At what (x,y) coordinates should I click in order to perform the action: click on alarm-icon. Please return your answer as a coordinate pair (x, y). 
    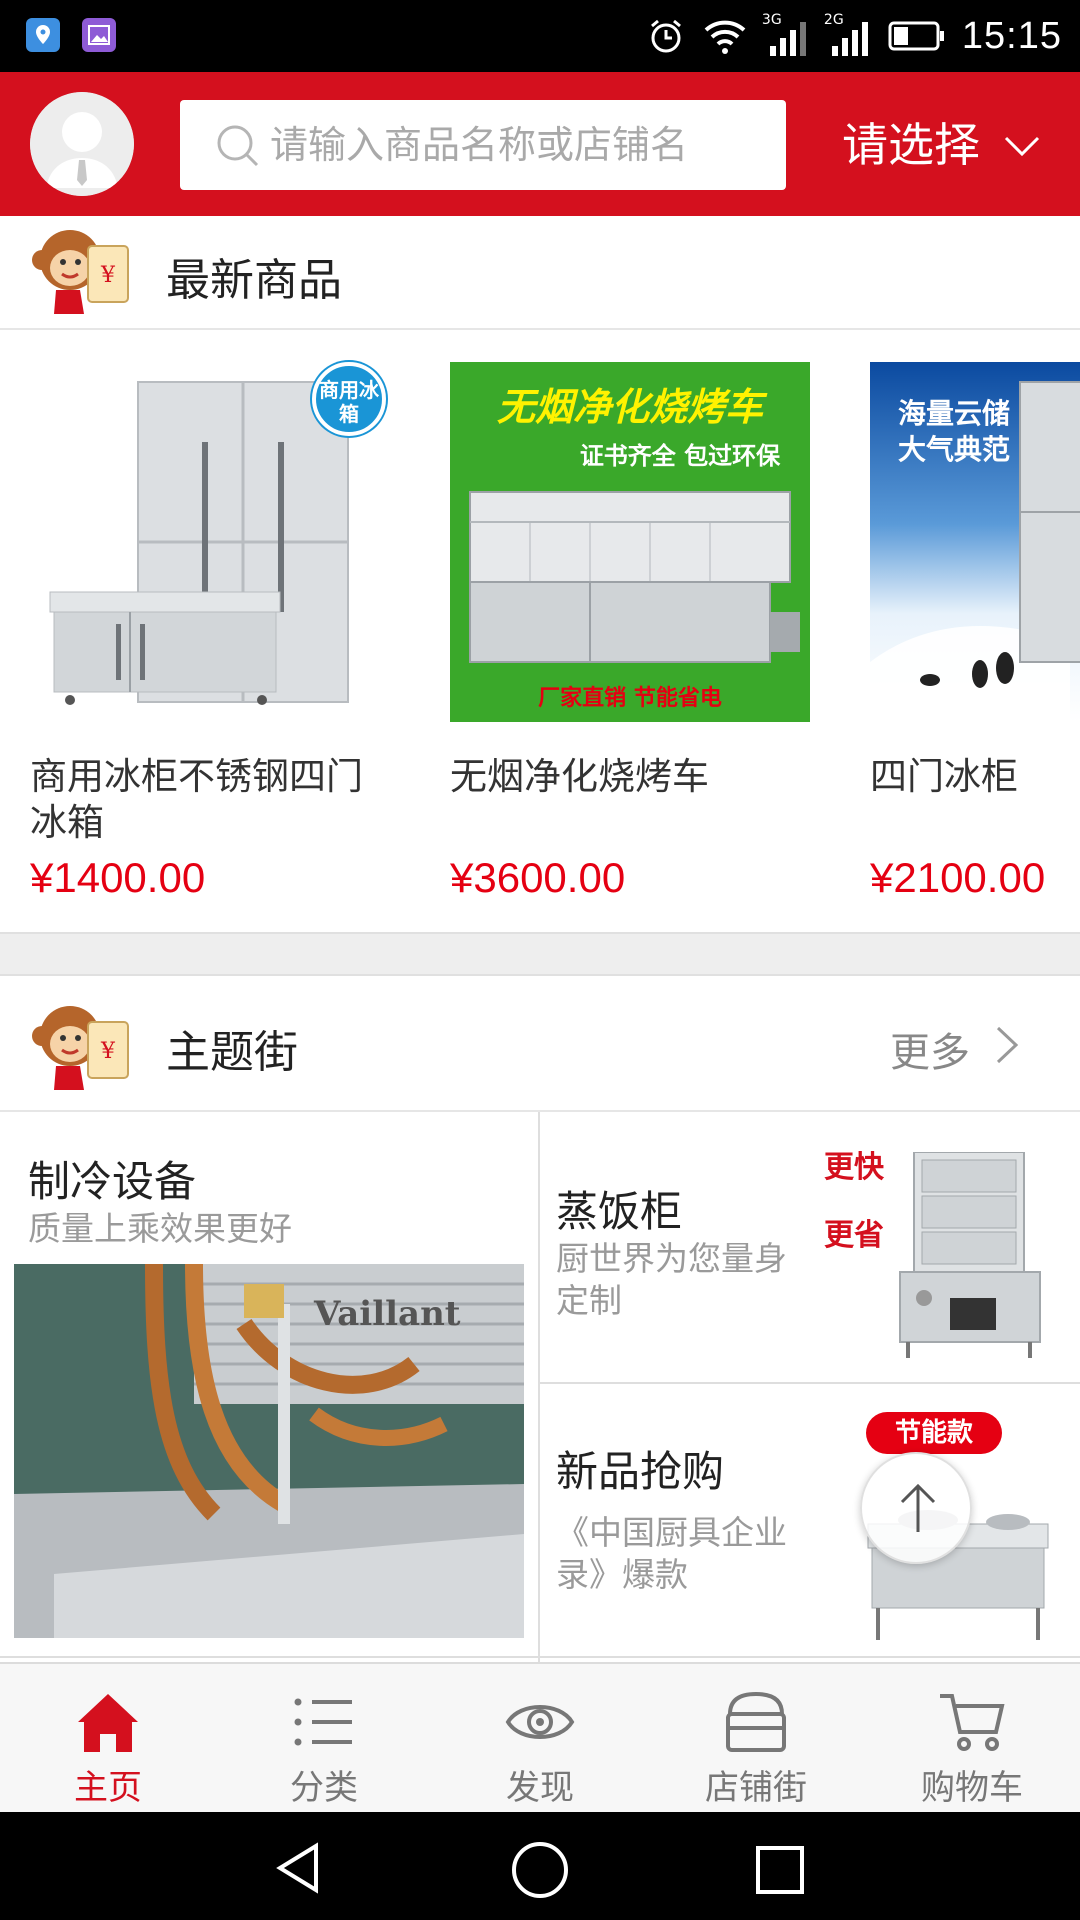
    Looking at the image, I should click on (665, 36).